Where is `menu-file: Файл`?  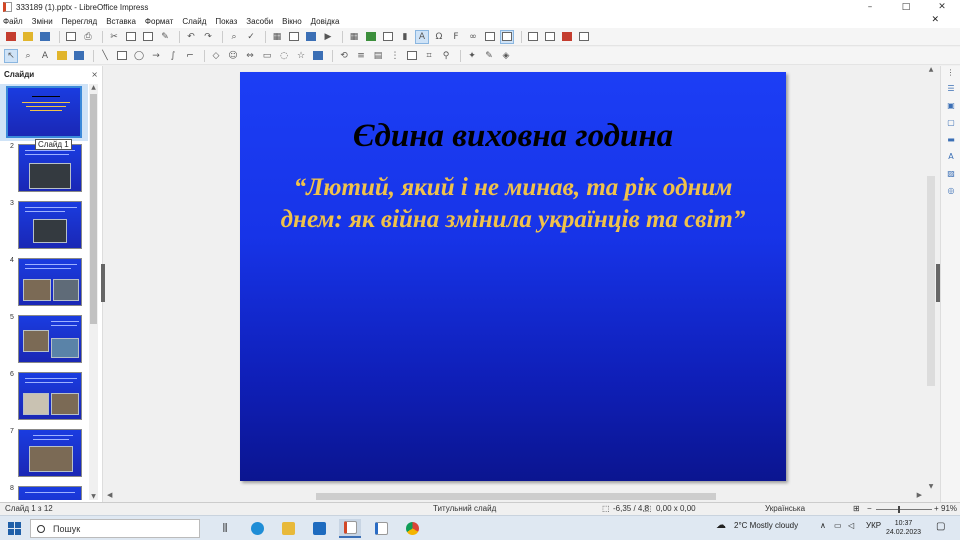
menu-file: Файл is located at coordinates (13, 21).